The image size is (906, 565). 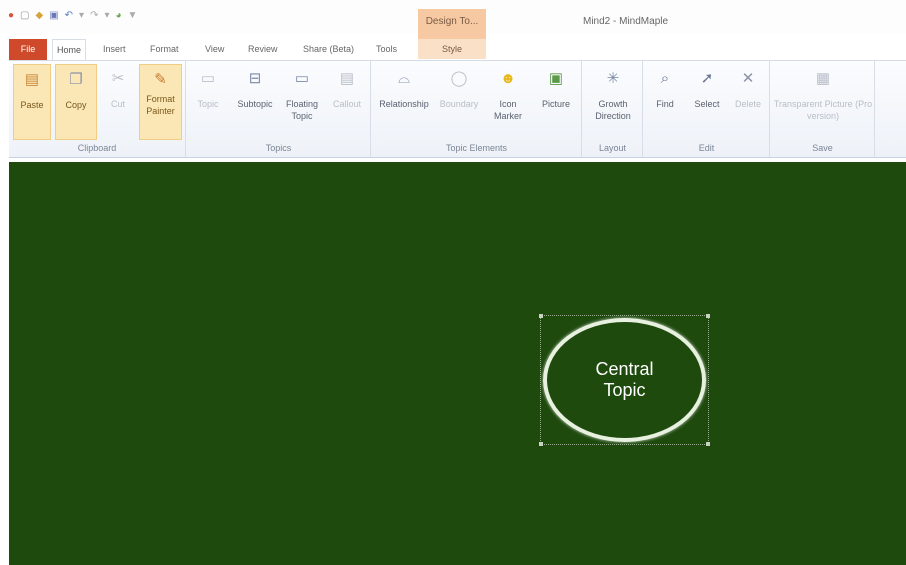 I want to click on group-label-topics: Topics, so click(x=278, y=148).